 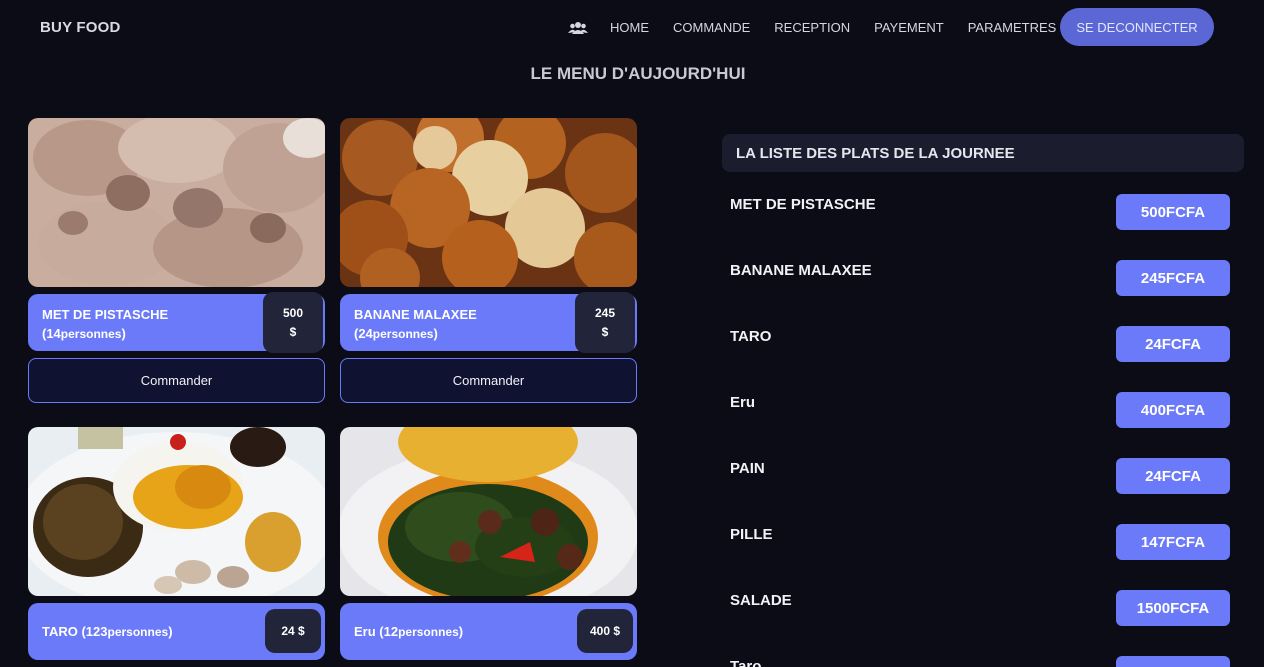 I want to click on nav-link-home: HOME, so click(x=629, y=27).